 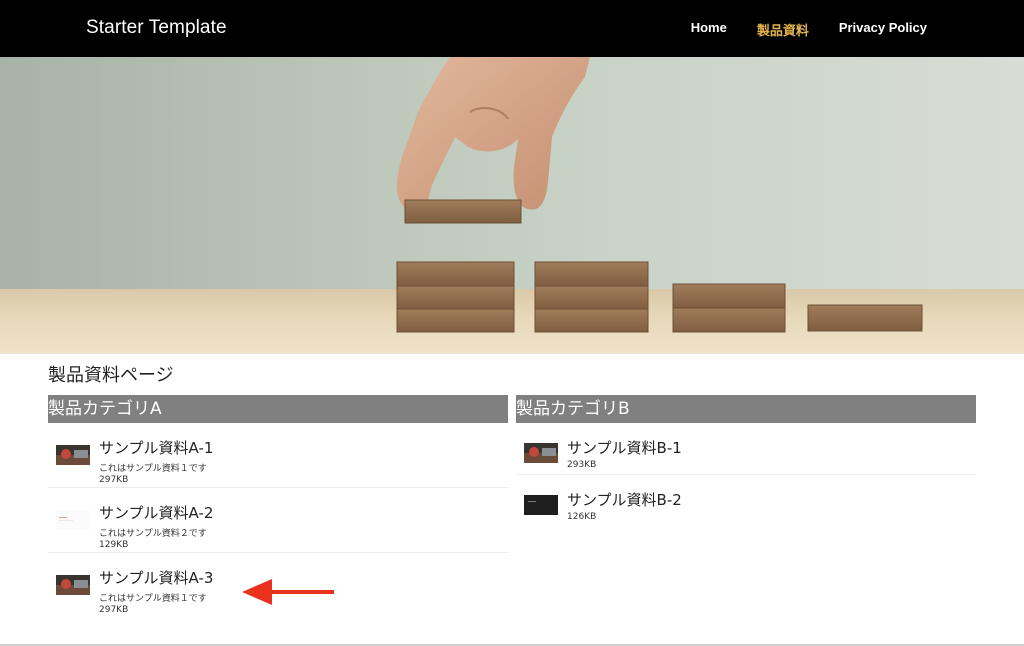 I want to click on item-title: サンプル資料B-2, so click(x=624, y=499).